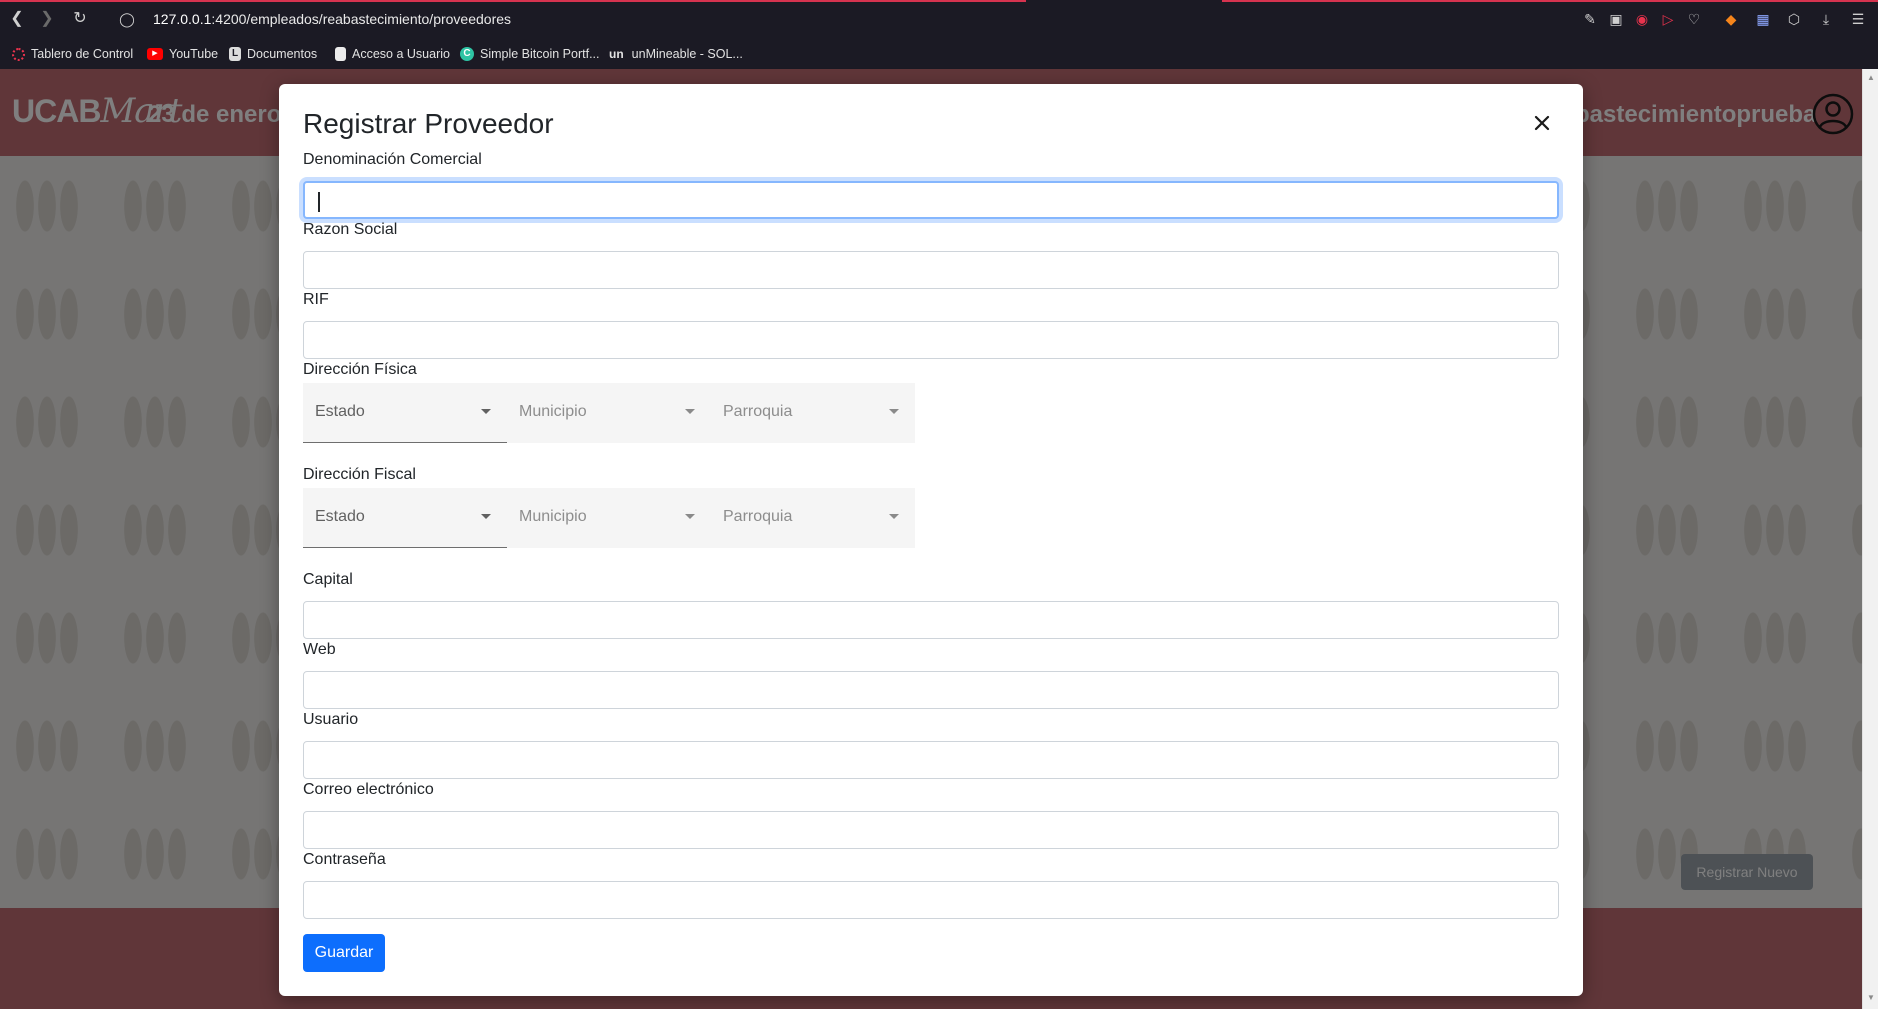 The image size is (1878, 1009). Describe the element at coordinates (1590, 19) in the screenshot. I see `edit-icon: ✎` at that location.